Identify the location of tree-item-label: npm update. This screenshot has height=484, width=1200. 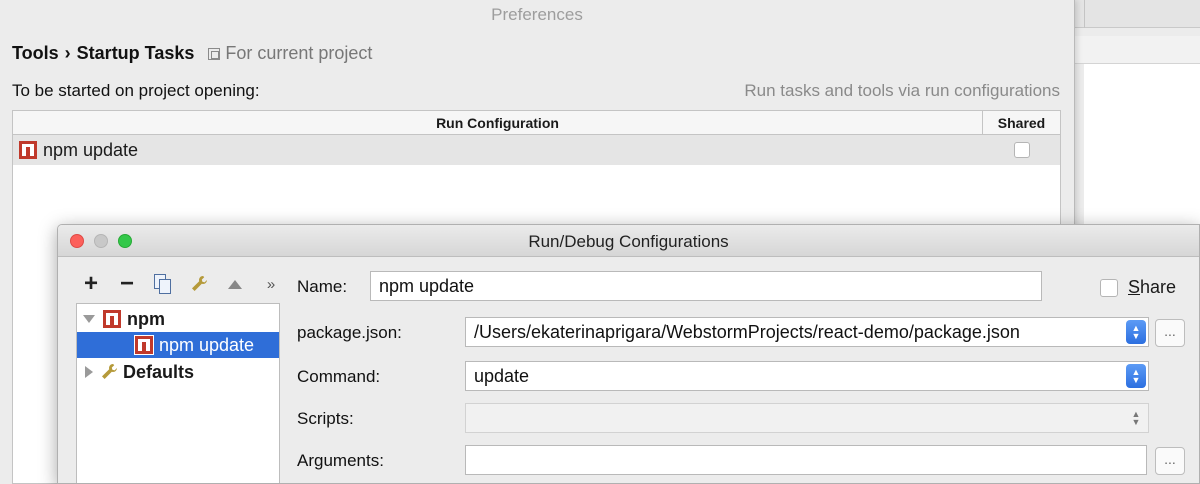
(207, 344).